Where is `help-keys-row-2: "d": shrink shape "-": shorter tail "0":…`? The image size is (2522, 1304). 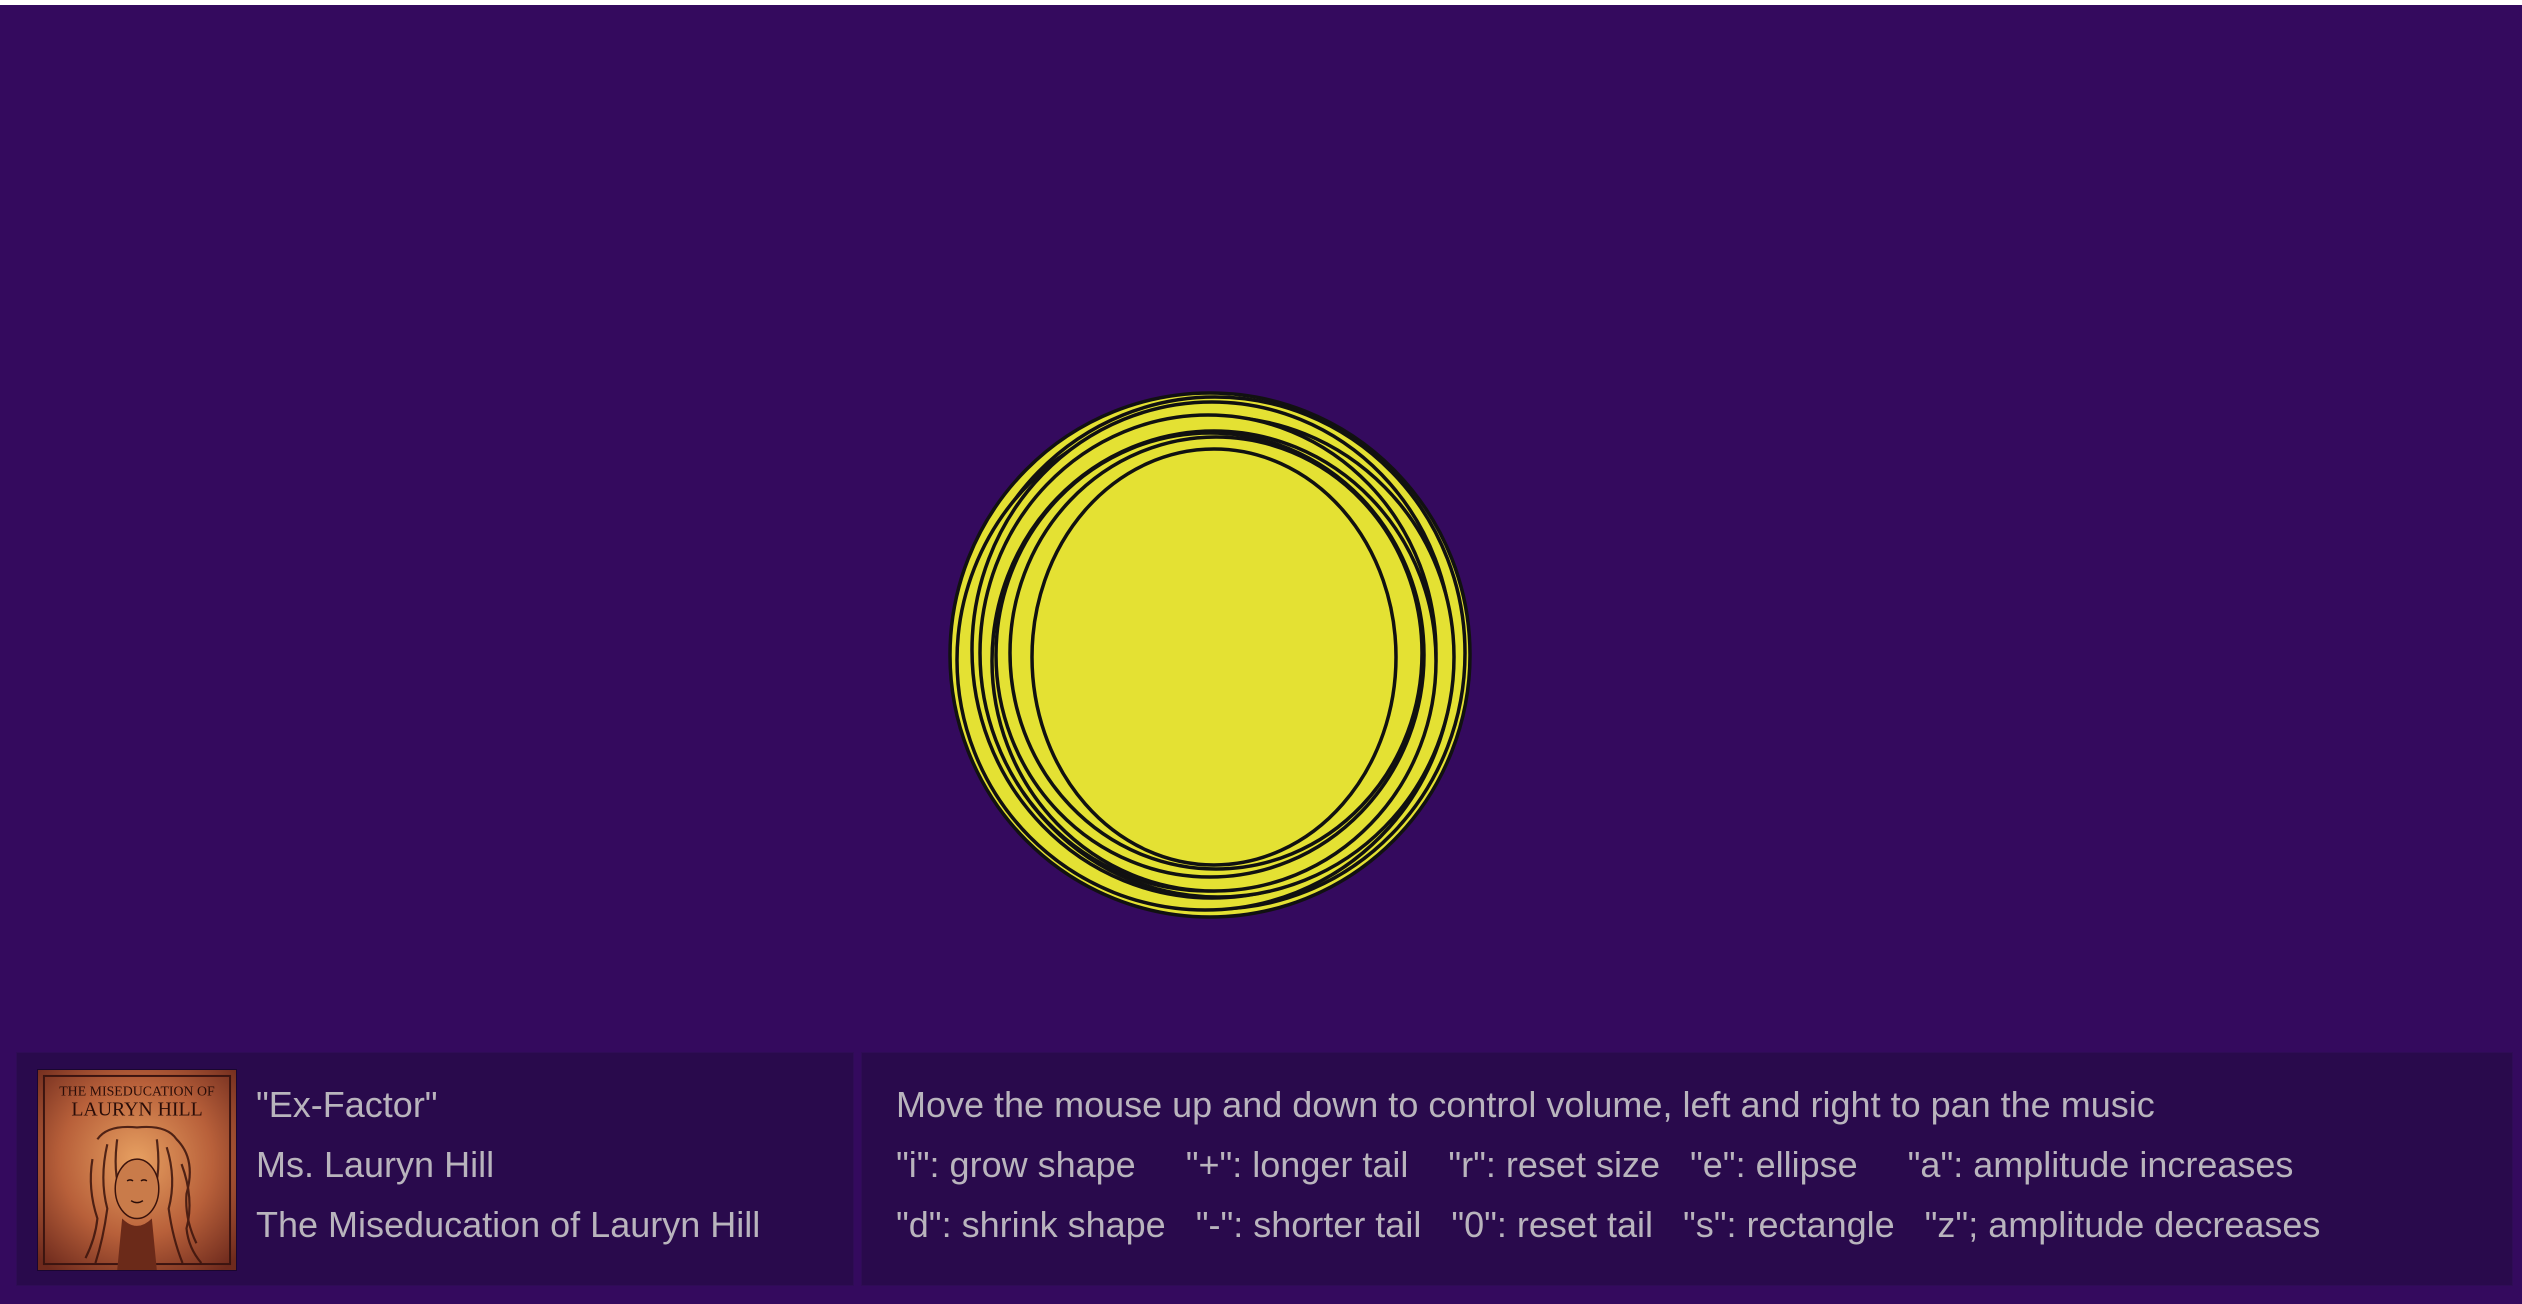
help-keys-row-2: "d": shrink shape "-": shorter tail "0":… is located at coordinates (1608, 1224).